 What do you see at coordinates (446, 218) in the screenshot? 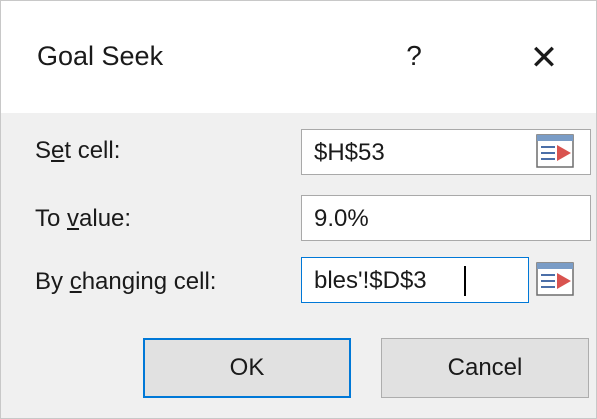
I see `to-value-input: 9.0%` at bounding box center [446, 218].